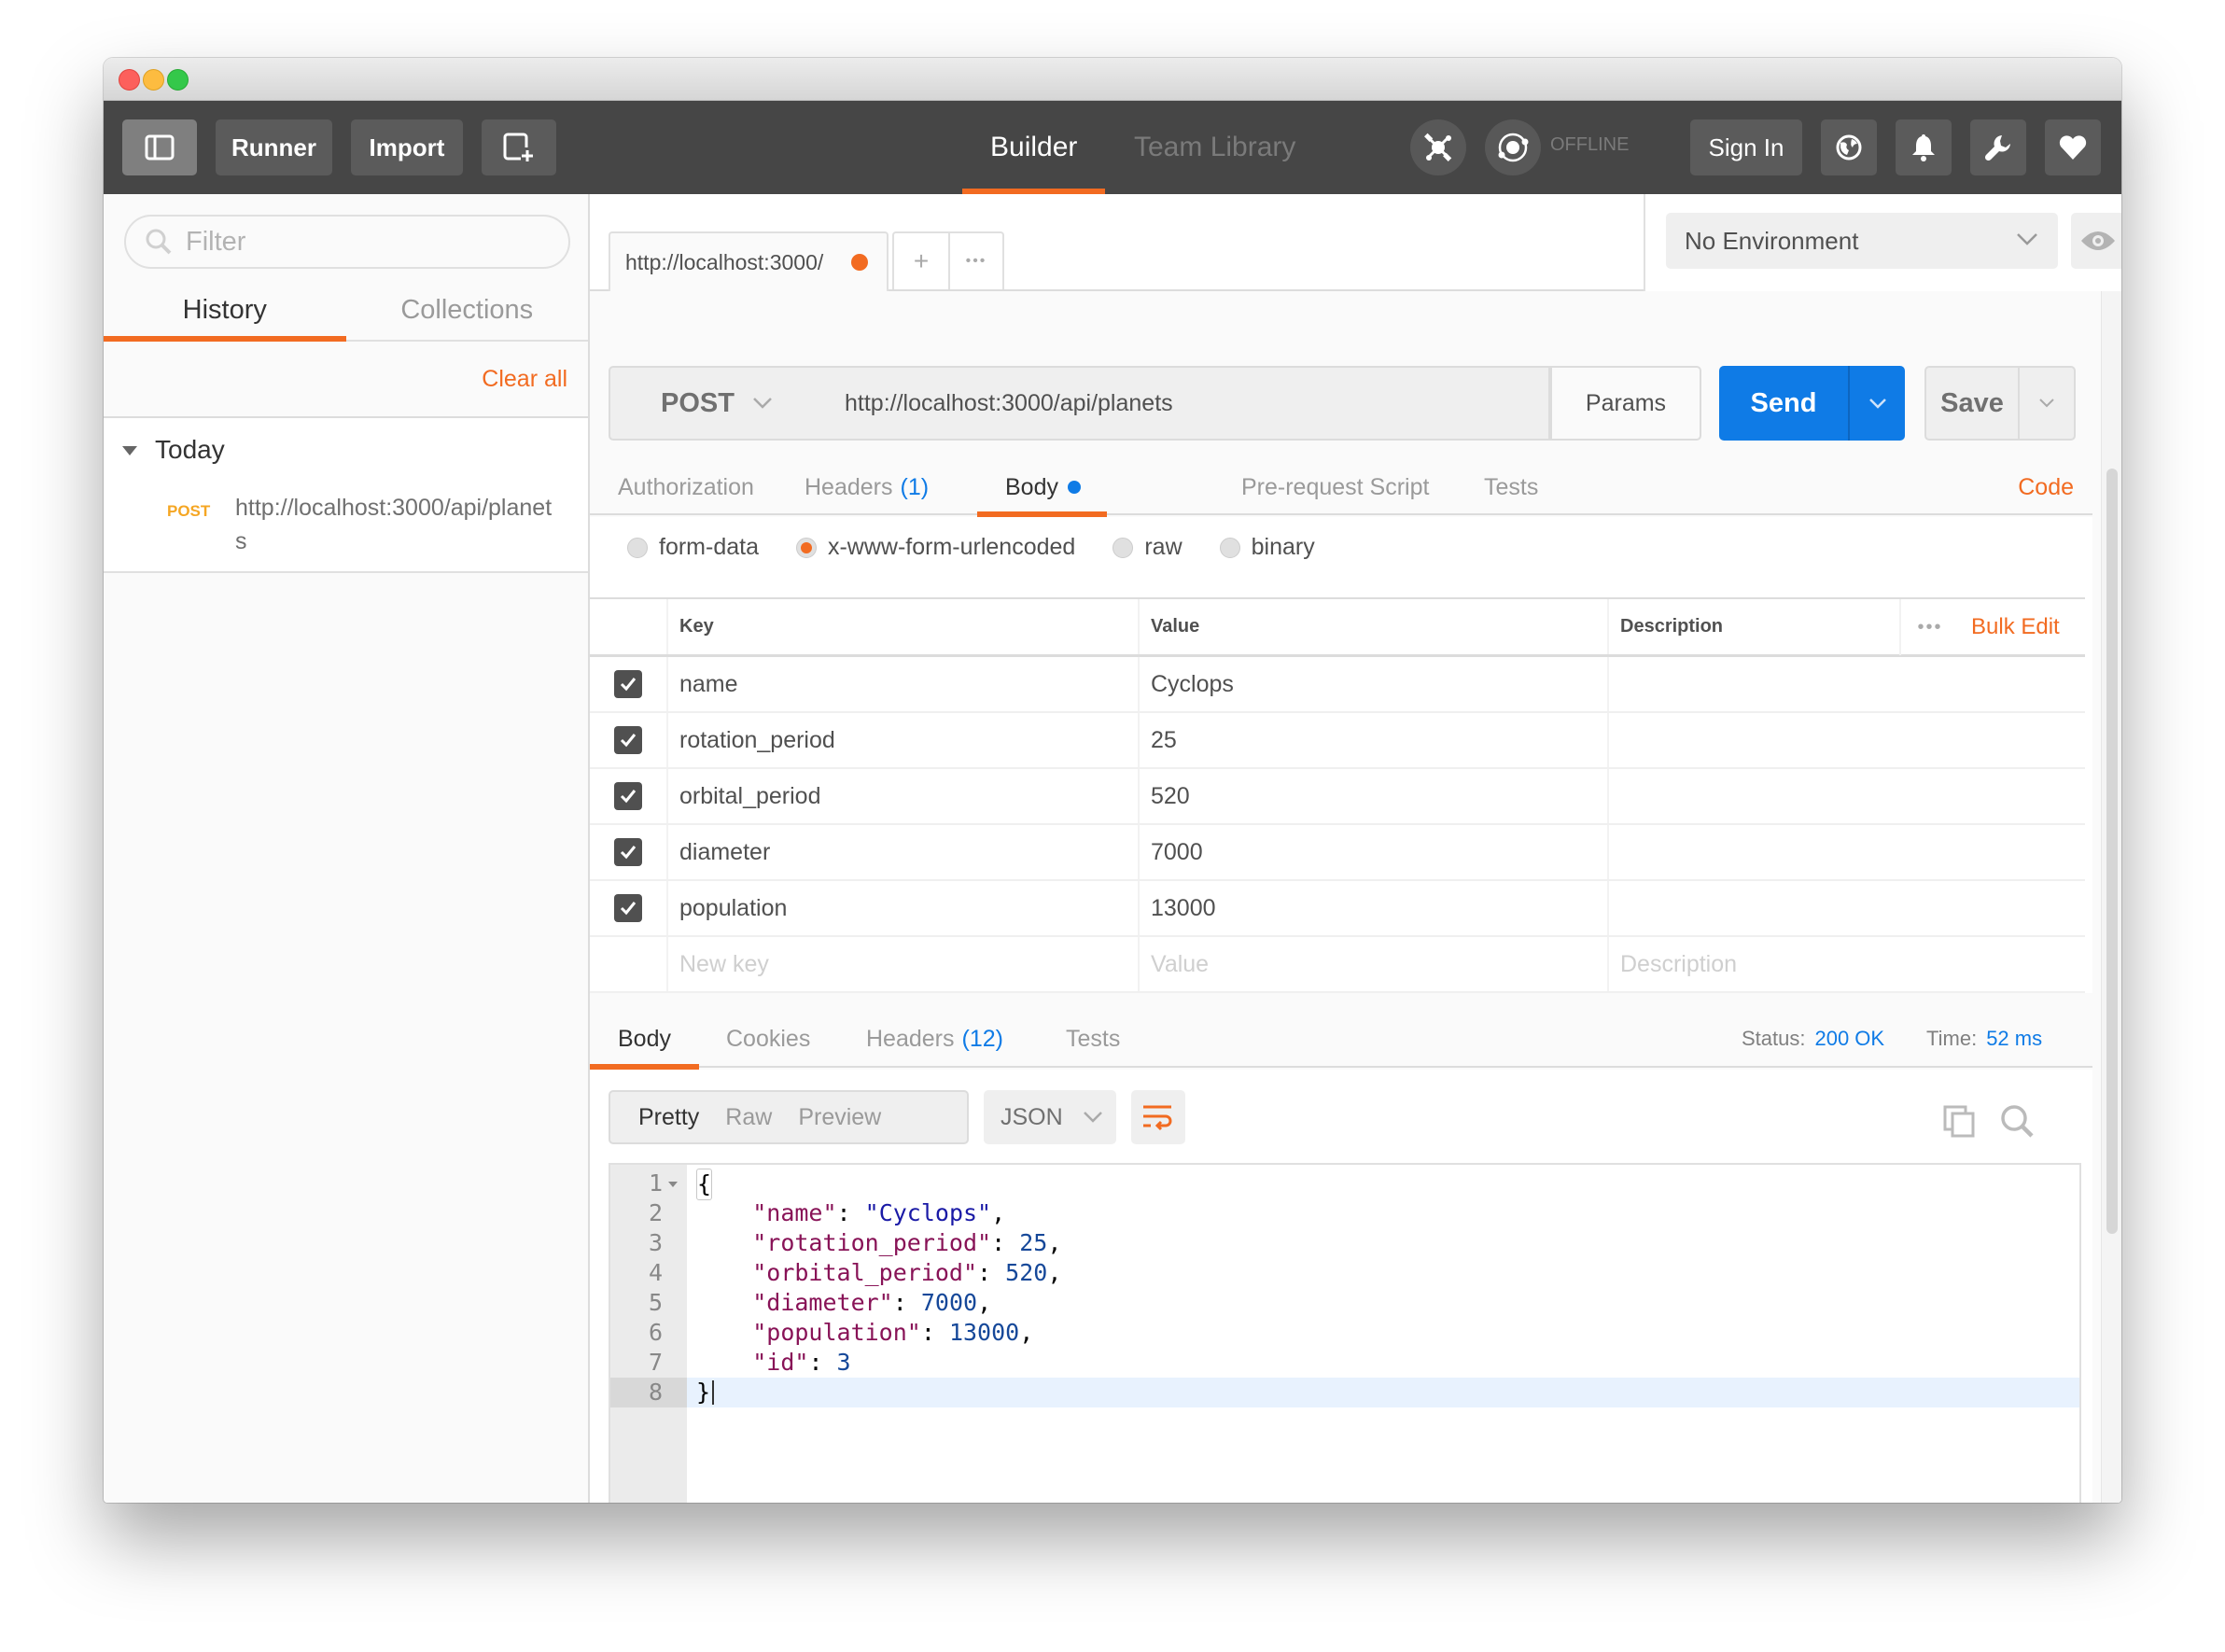 This screenshot has width=2225, height=1652. Describe the element at coordinates (159, 147) in the screenshot. I see `sidebar-toggle-button` at that location.